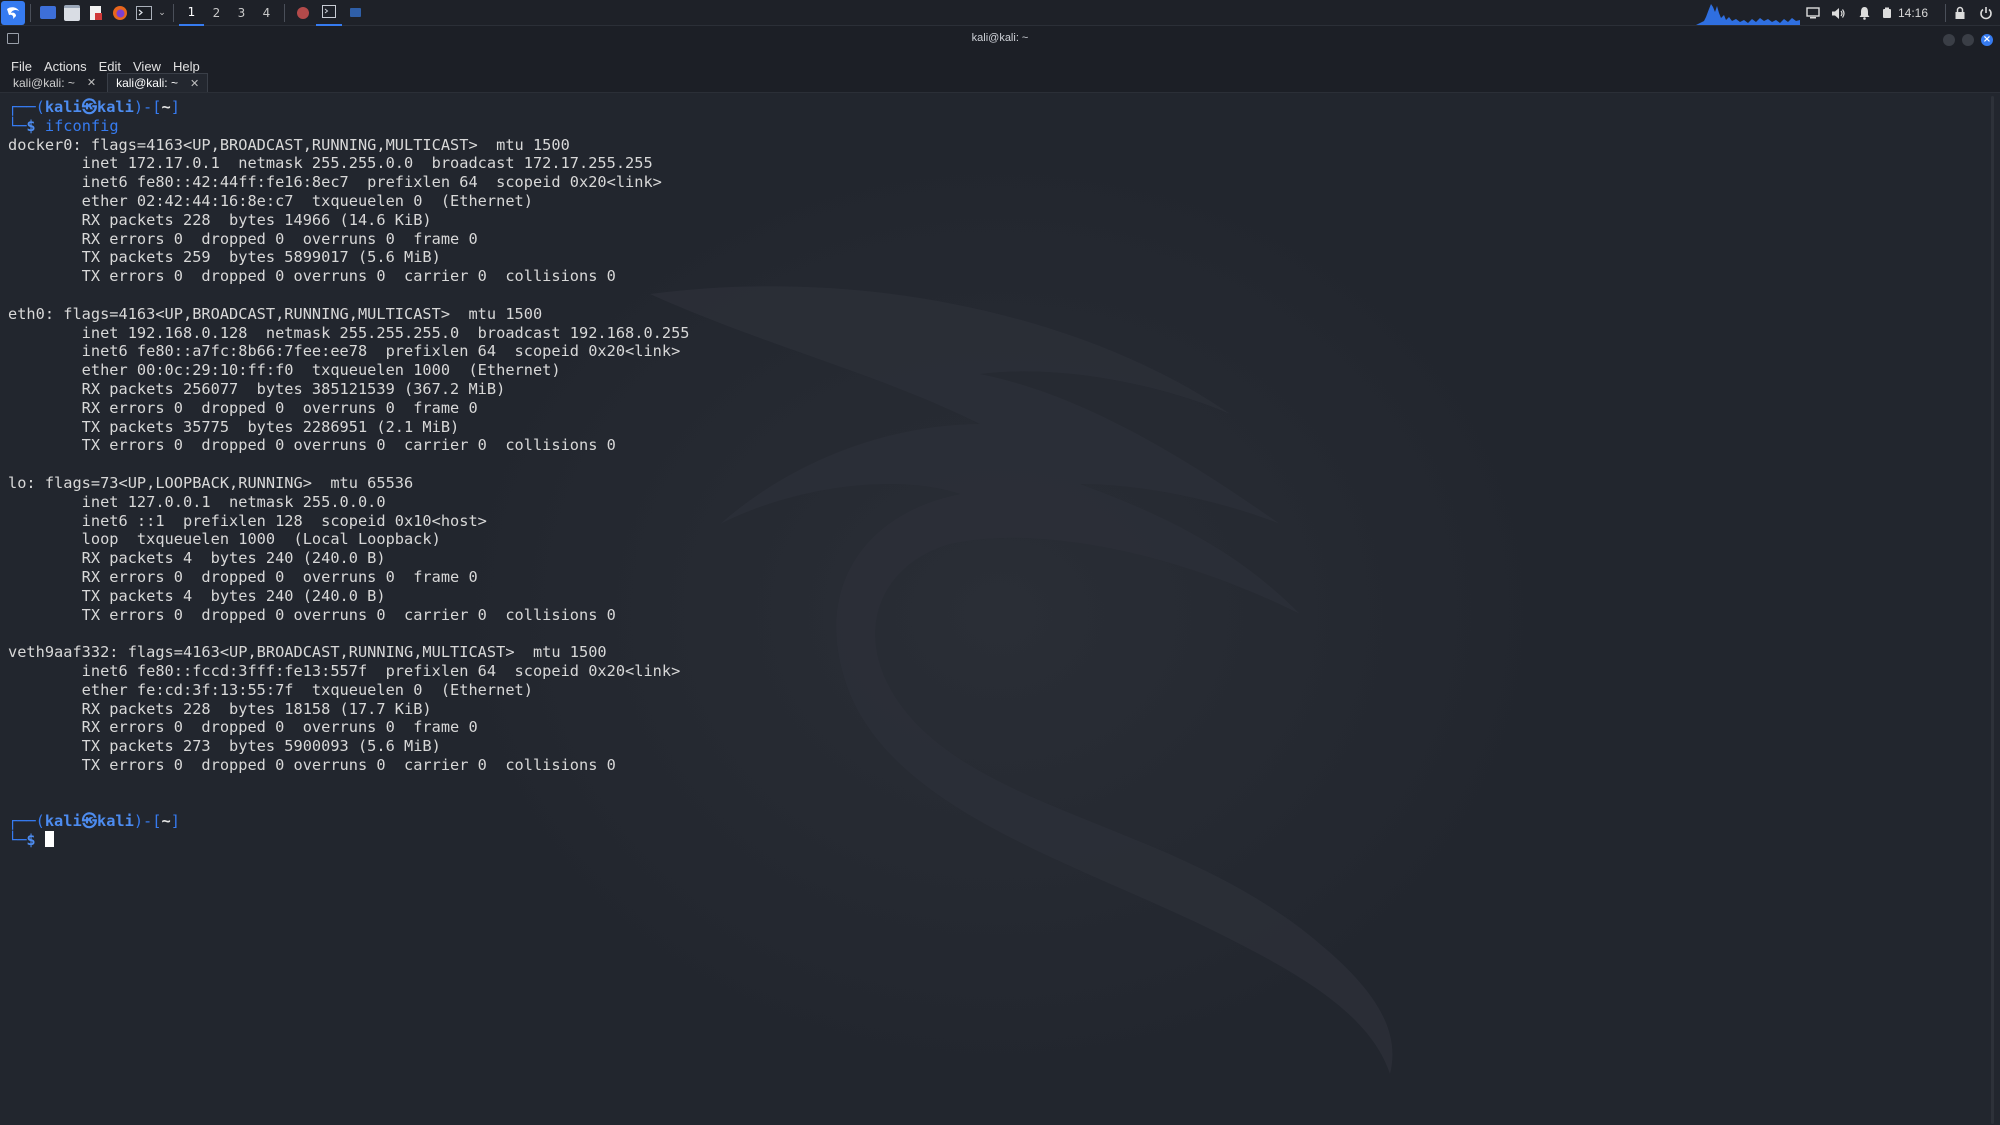 The image size is (2000, 1125). Describe the element at coordinates (329, 13) in the screenshot. I see `taskbar-terminal-icon` at that location.